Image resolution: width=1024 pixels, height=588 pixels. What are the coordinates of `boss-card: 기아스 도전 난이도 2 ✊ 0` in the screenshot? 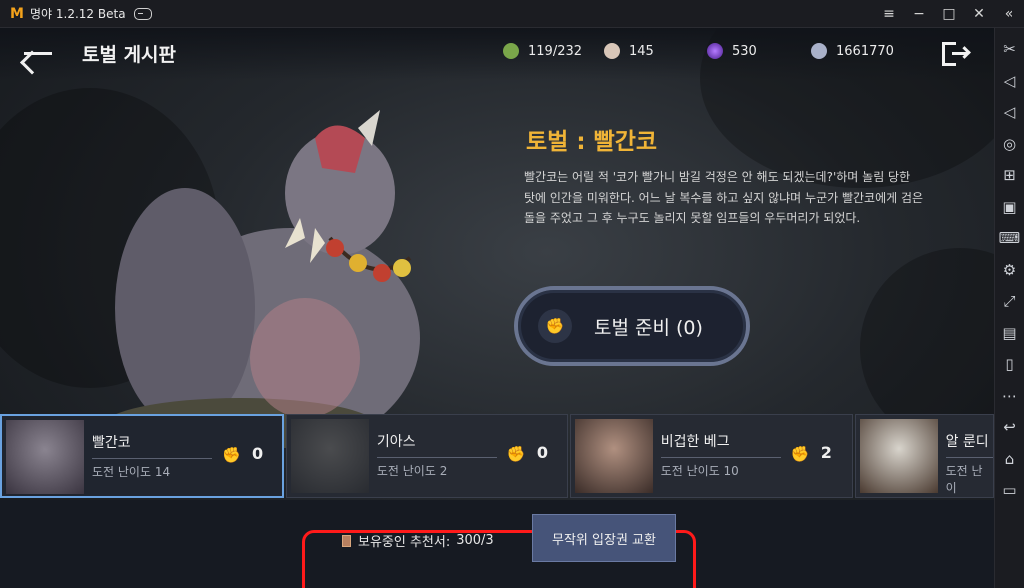 It's located at (426, 456).